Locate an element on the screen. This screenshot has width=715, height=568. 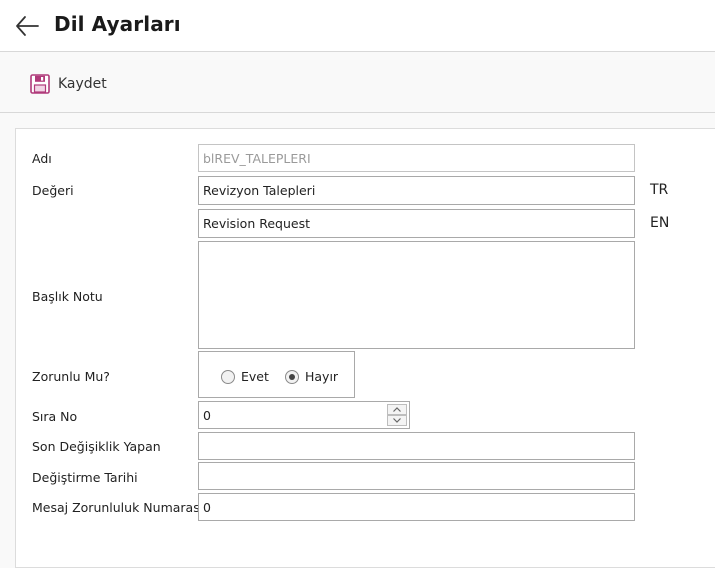
value-label: Değeri is located at coordinates (53, 190).